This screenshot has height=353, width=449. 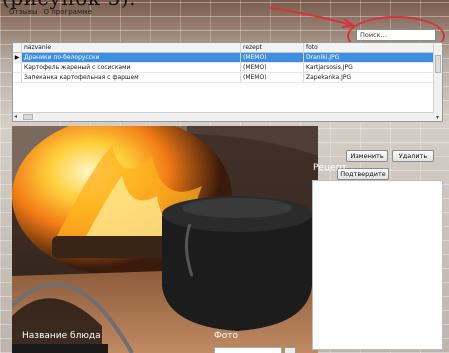 I want to click on table-header: nazvanie rezept foto, so click(x=227, y=48).